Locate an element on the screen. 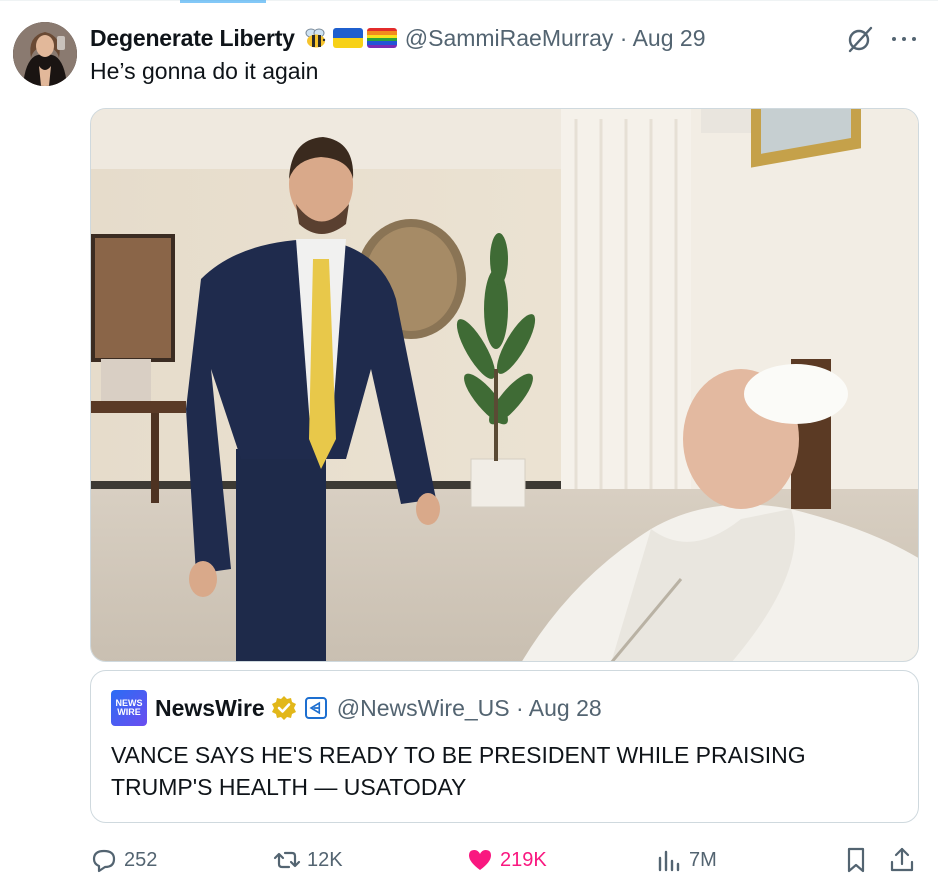 This screenshot has width=938, height=888. view-count: 7M is located at coordinates (703, 859).